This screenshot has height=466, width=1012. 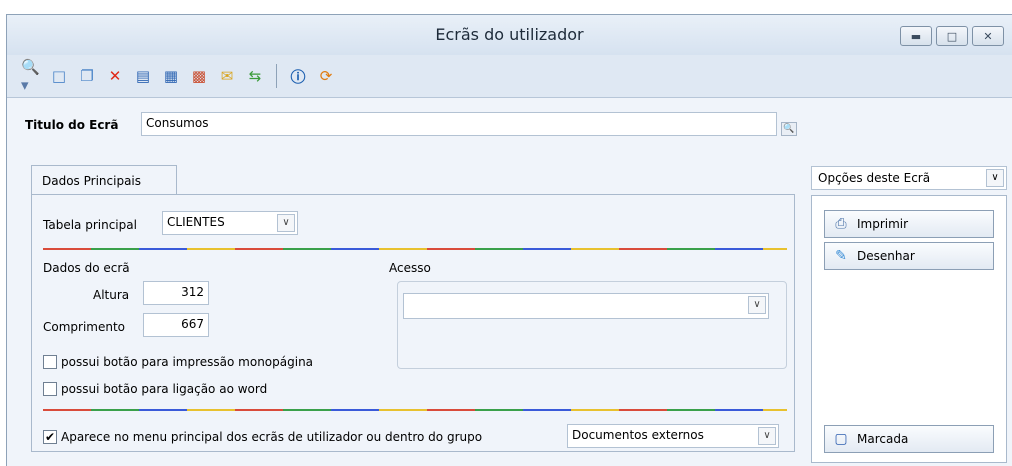 What do you see at coordinates (199, 76) in the screenshot?
I see `organize-icon: ▩` at bounding box center [199, 76].